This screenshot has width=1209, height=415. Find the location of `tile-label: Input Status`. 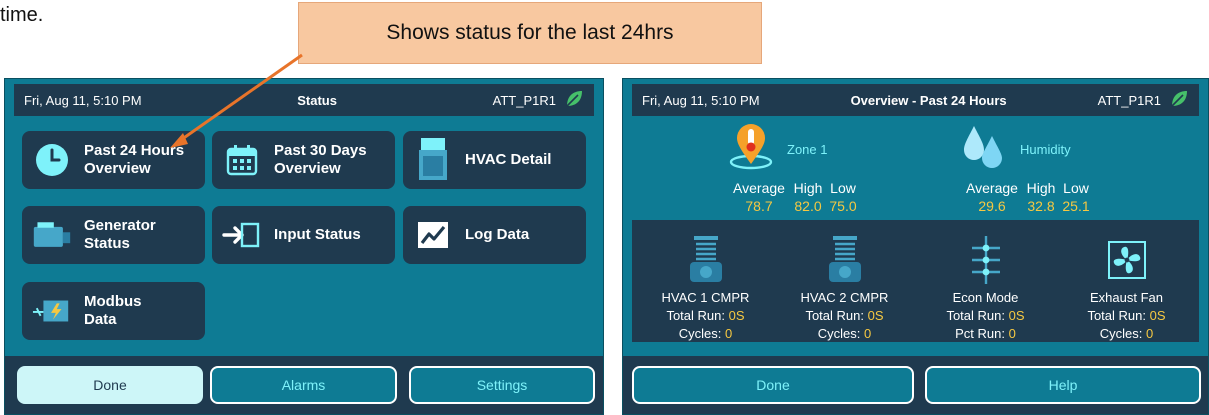

tile-label: Input Status is located at coordinates (317, 234).